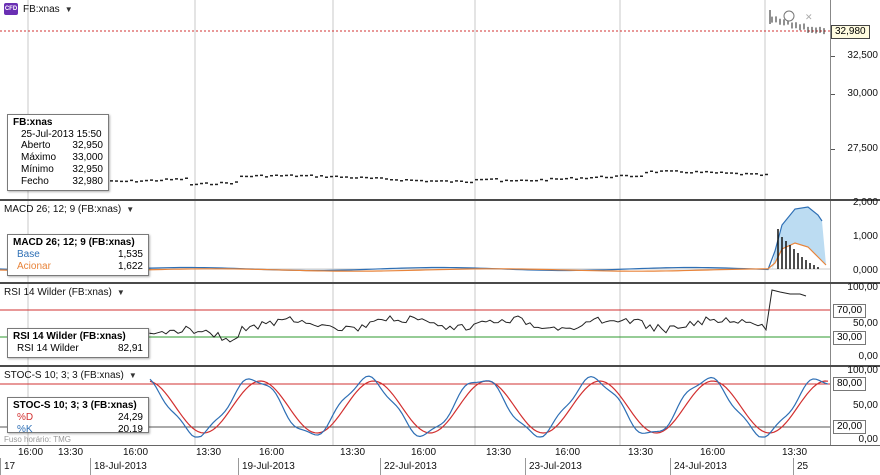 The width and height of the screenshot is (880, 475). What do you see at coordinates (803, 466) in the screenshot?
I see `date-tick-label: 25` at bounding box center [803, 466].